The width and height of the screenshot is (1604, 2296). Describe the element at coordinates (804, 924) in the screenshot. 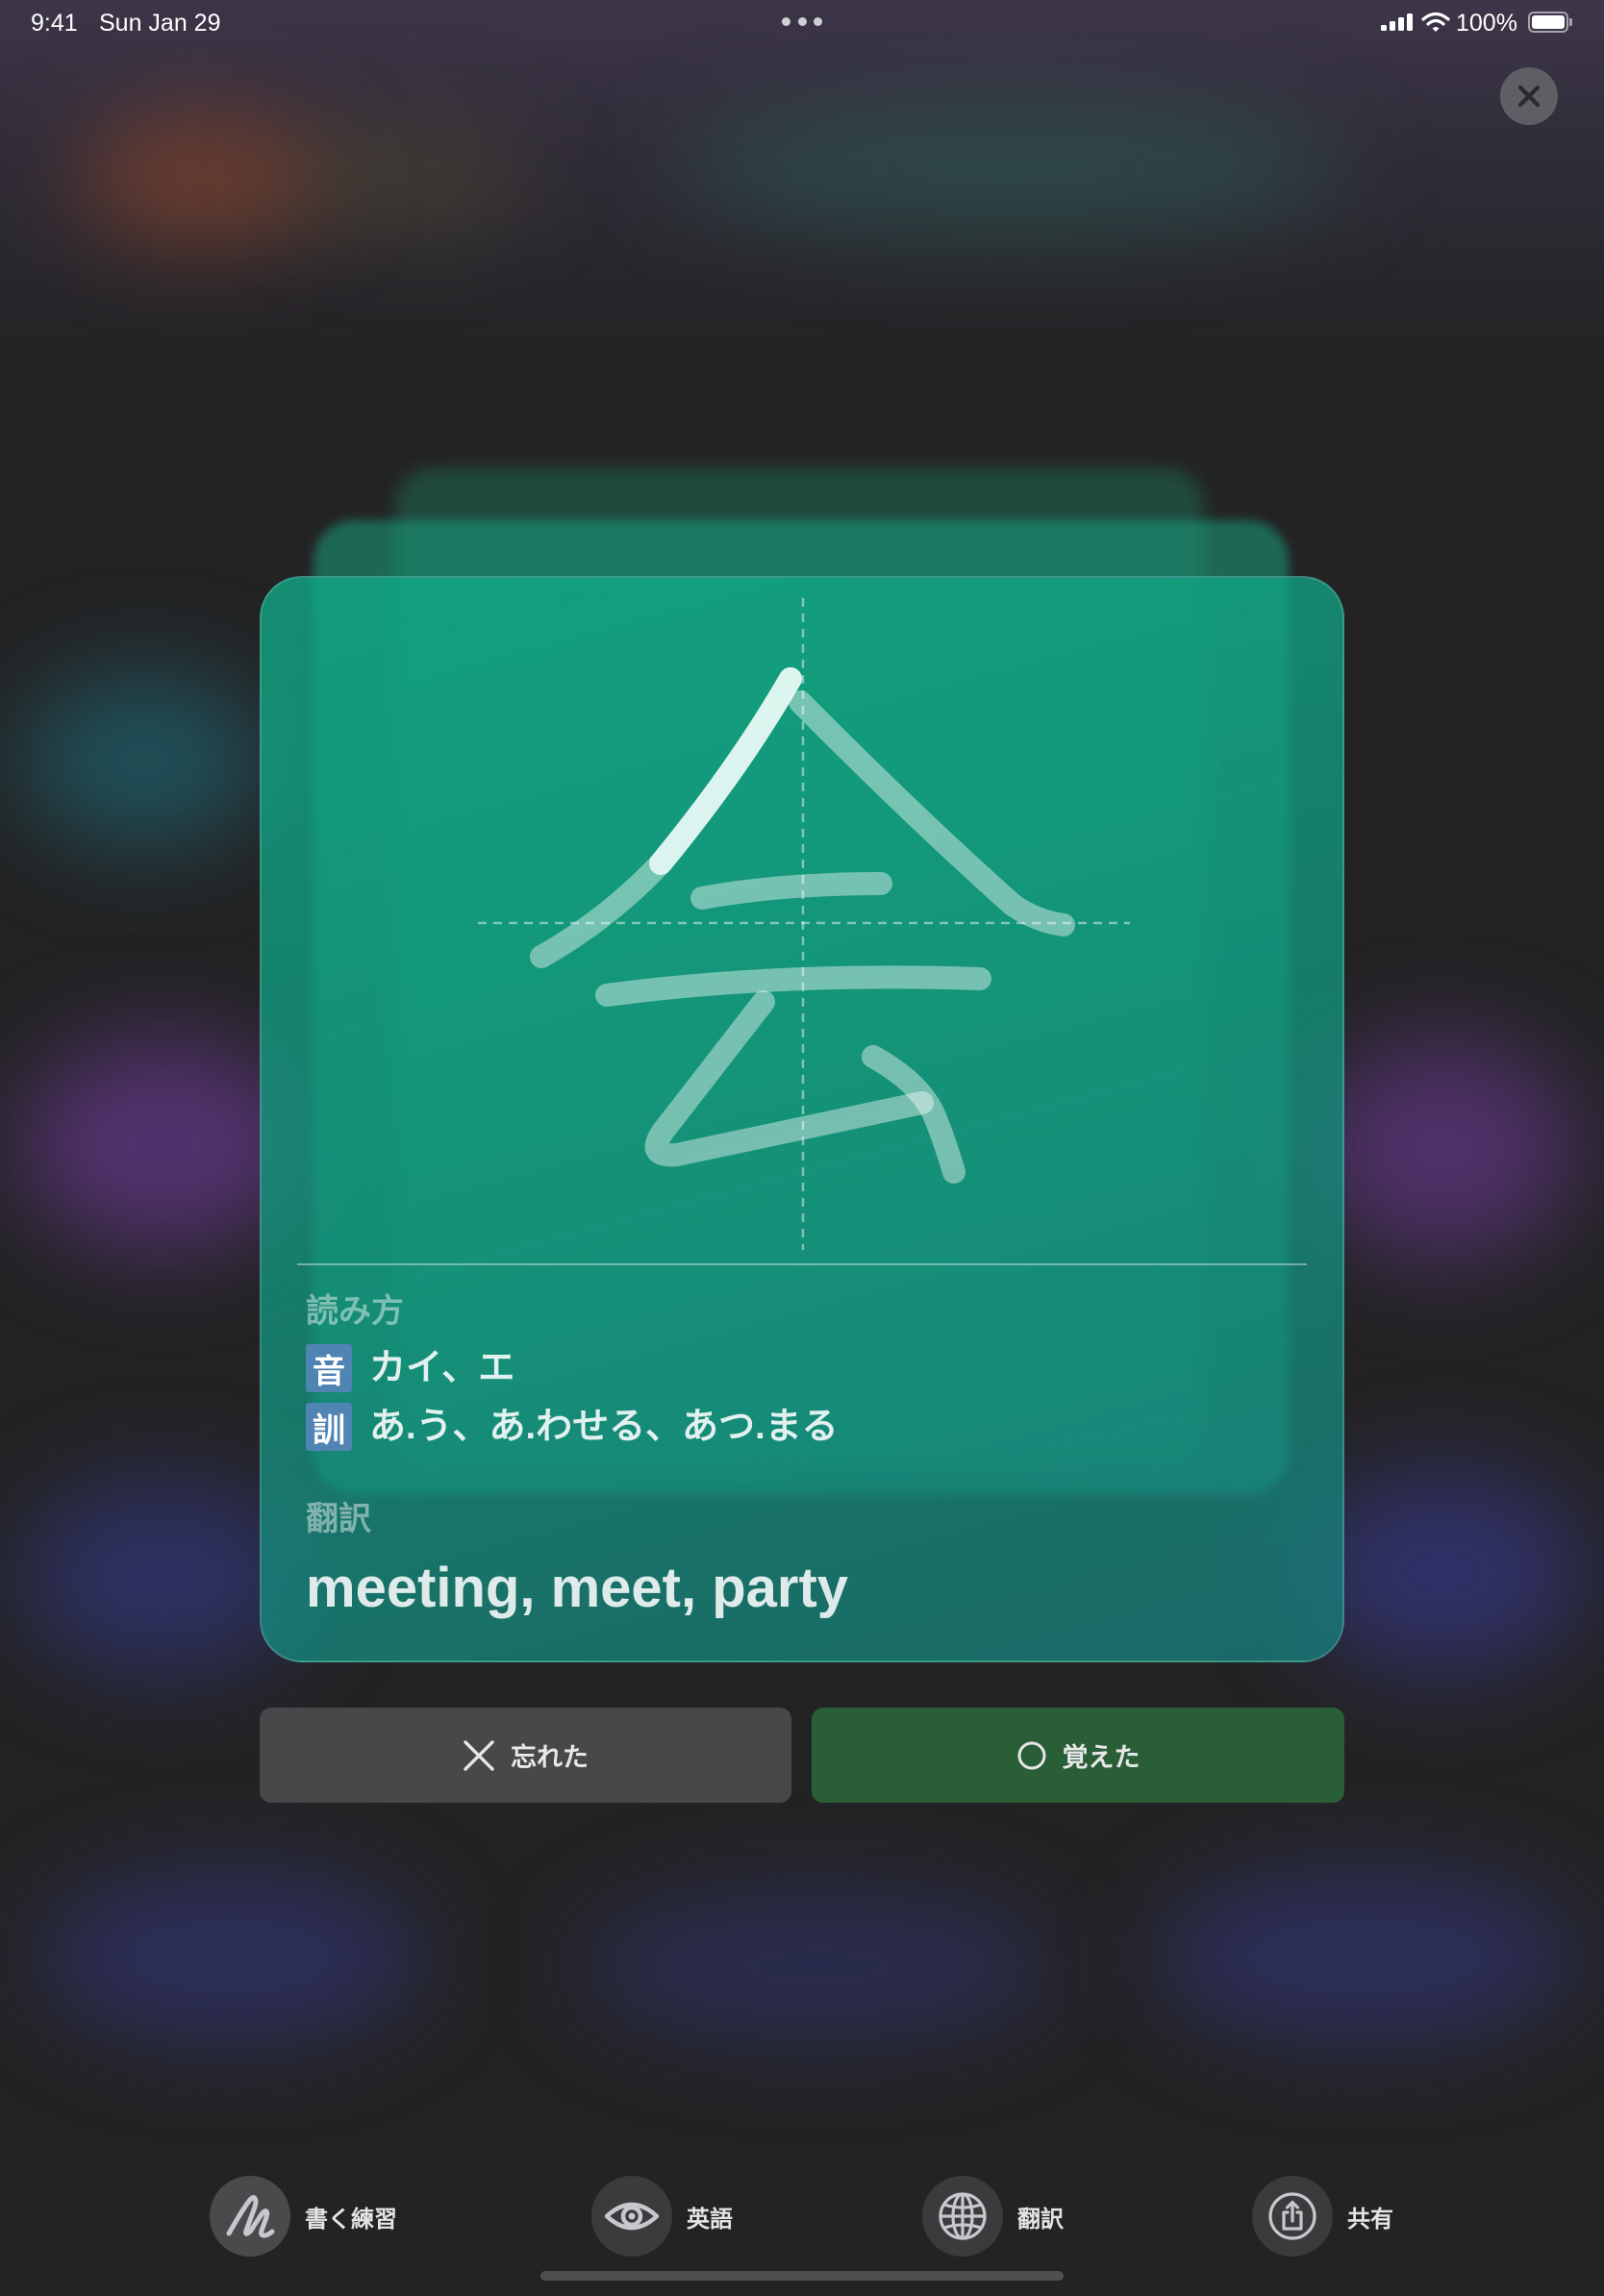

I see `kanji-stroke-diagram` at that location.